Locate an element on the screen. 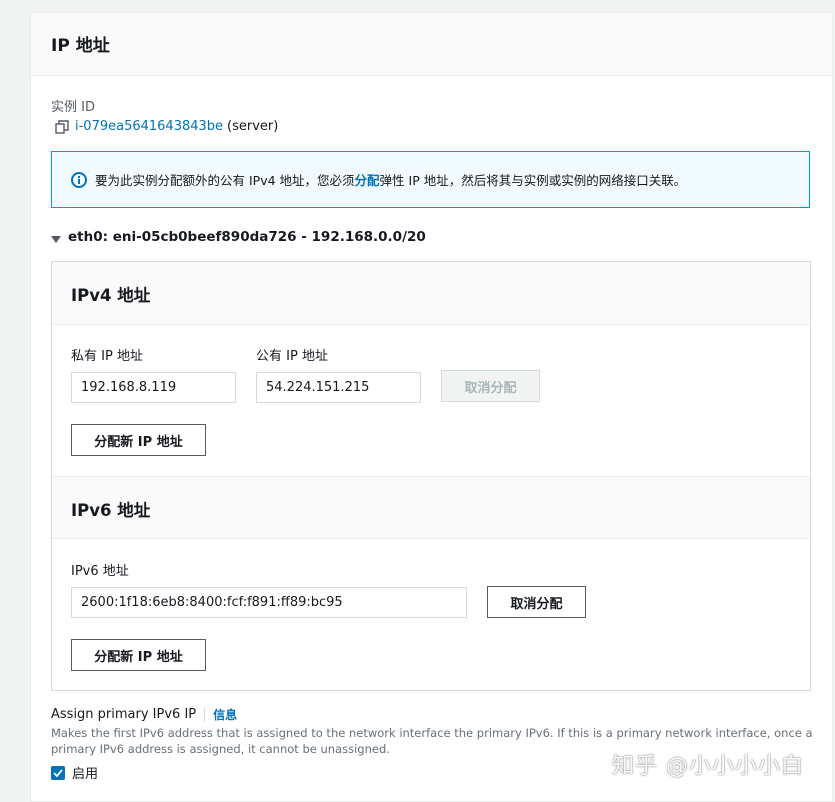 The width and height of the screenshot is (835, 802). instance-id-row: i-079ea5641643843be (server) is located at coordinates (166, 126).